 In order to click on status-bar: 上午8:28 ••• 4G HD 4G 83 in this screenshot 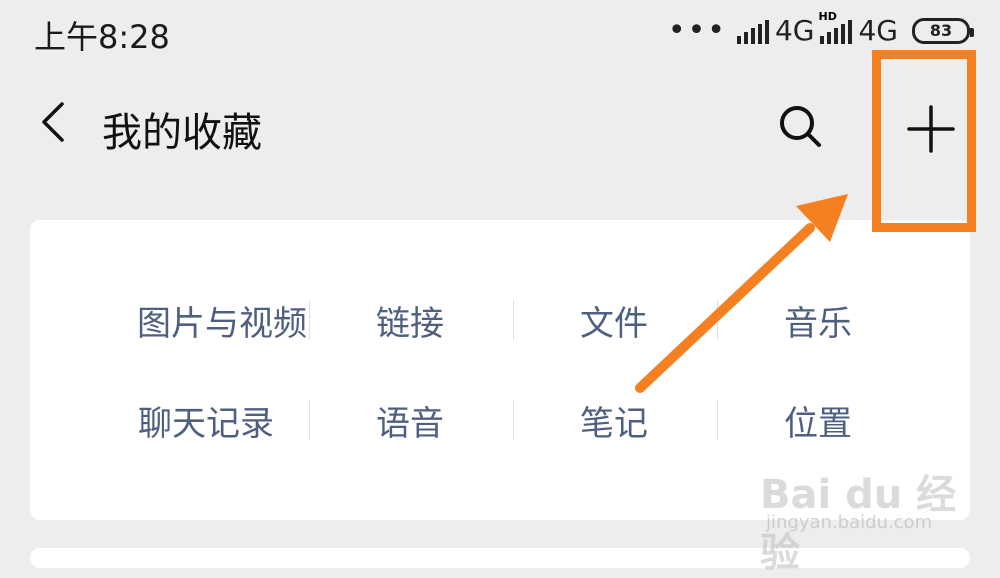, I will do `click(500, 33)`.